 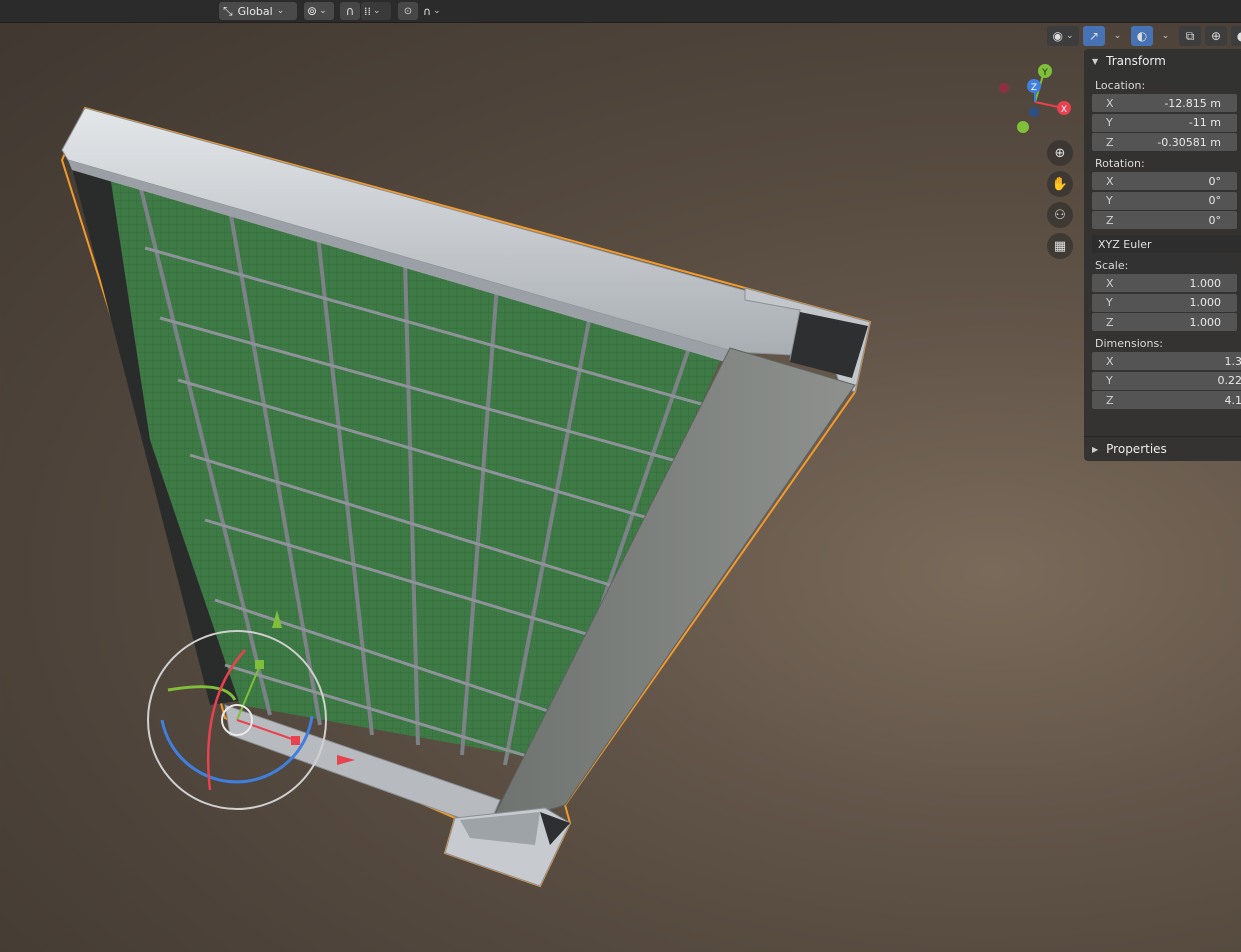 I want to click on camera-icon: ⚇, so click(x=1060, y=215).